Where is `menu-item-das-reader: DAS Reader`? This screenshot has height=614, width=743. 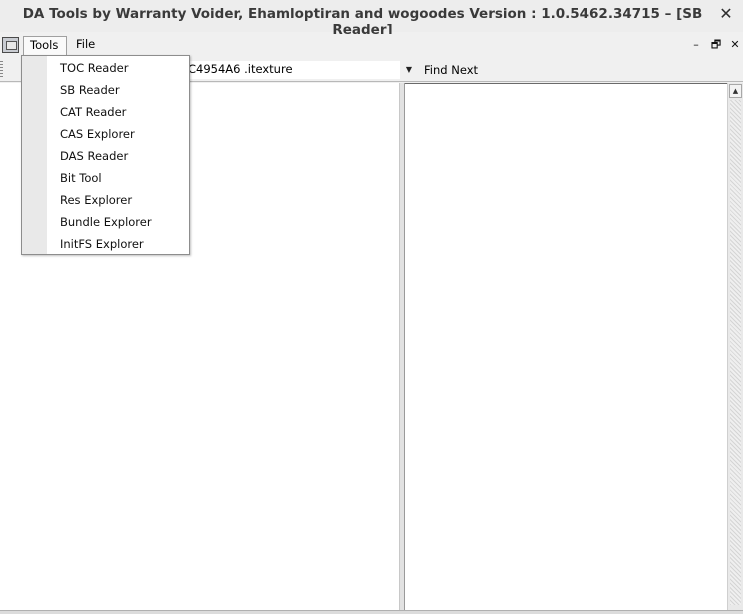 menu-item-das-reader: DAS Reader is located at coordinates (118, 156).